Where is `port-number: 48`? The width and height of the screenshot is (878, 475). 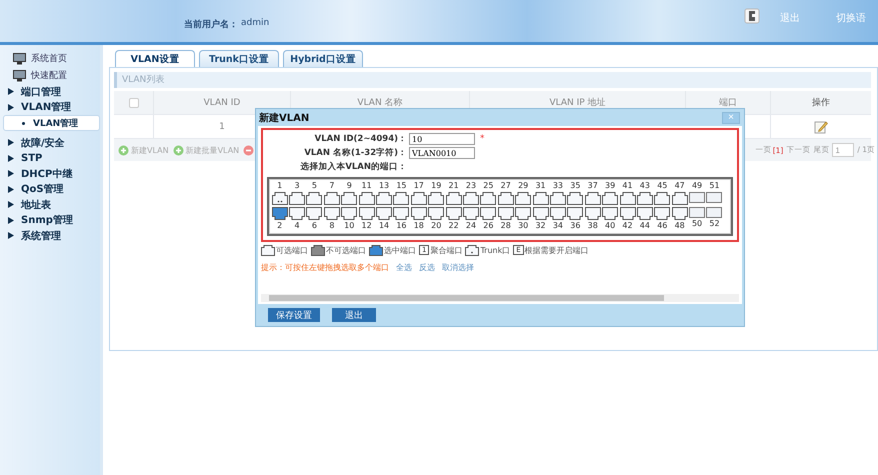 port-number: 48 is located at coordinates (679, 226).